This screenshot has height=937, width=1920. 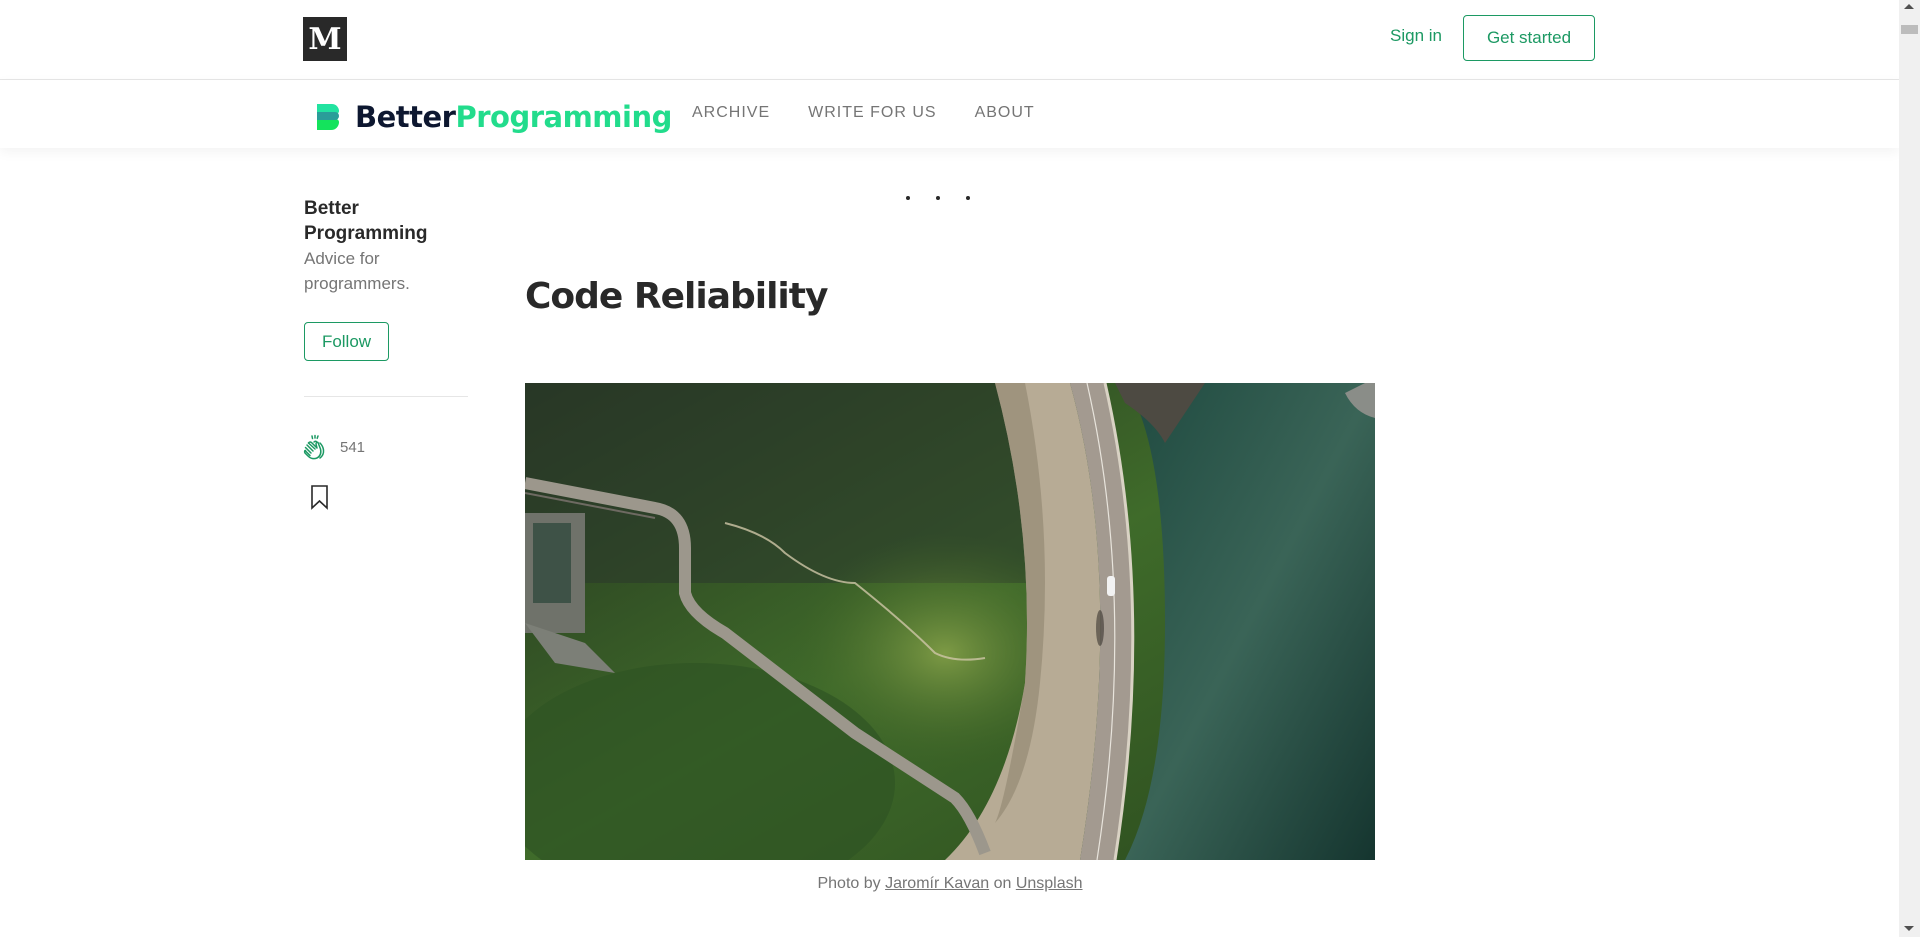 I want to click on sidebar-publication-title: Better Programming, so click(x=386, y=221).